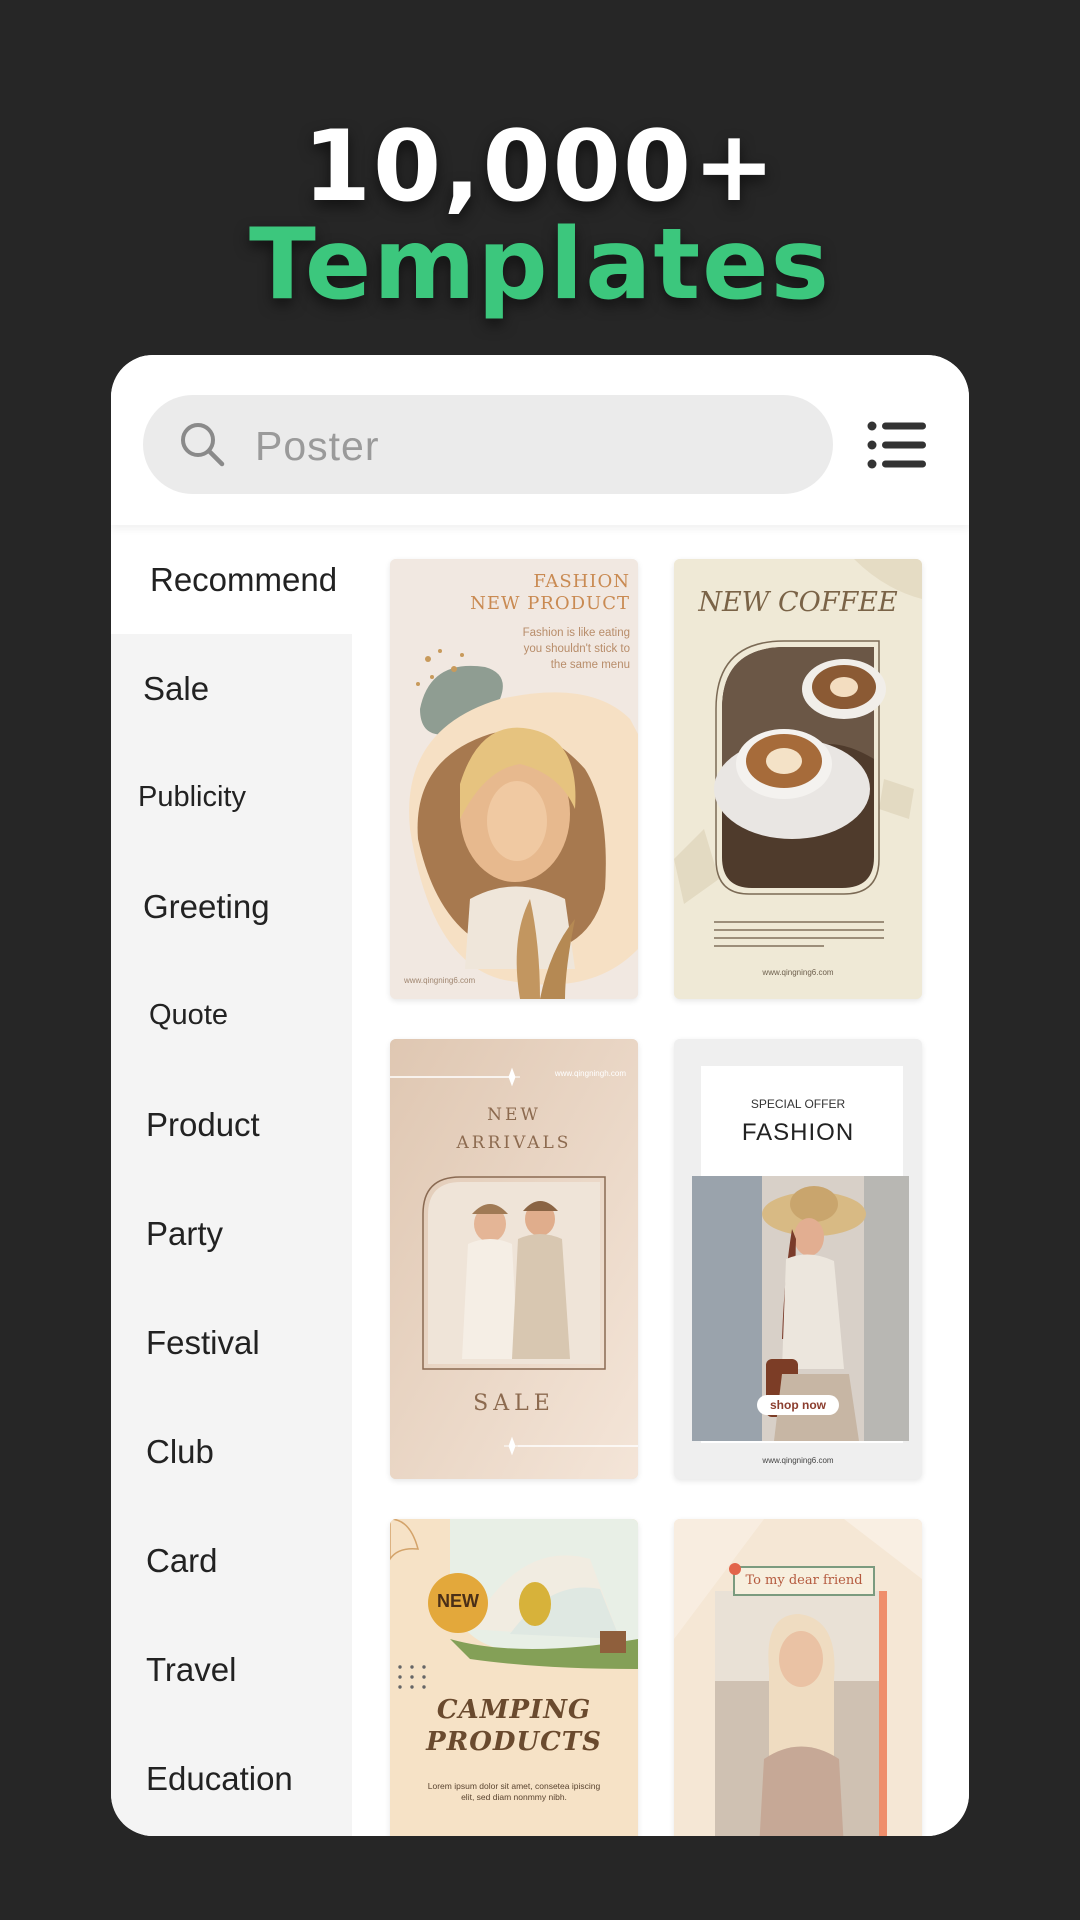 The width and height of the screenshot is (1080, 1920). I want to click on card-title: NEW, so click(514, 1115).